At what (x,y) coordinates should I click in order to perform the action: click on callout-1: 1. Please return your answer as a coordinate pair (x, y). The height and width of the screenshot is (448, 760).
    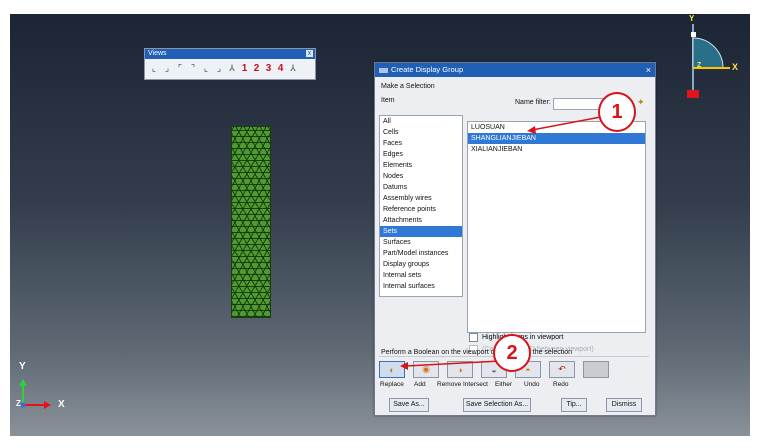
    Looking at the image, I should click on (617, 112).